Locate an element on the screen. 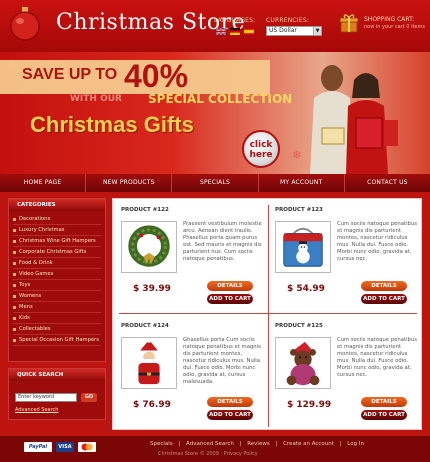 This screenshot has height=462, width=430. teddy-bear-icon is located at coordinates (303, 363).